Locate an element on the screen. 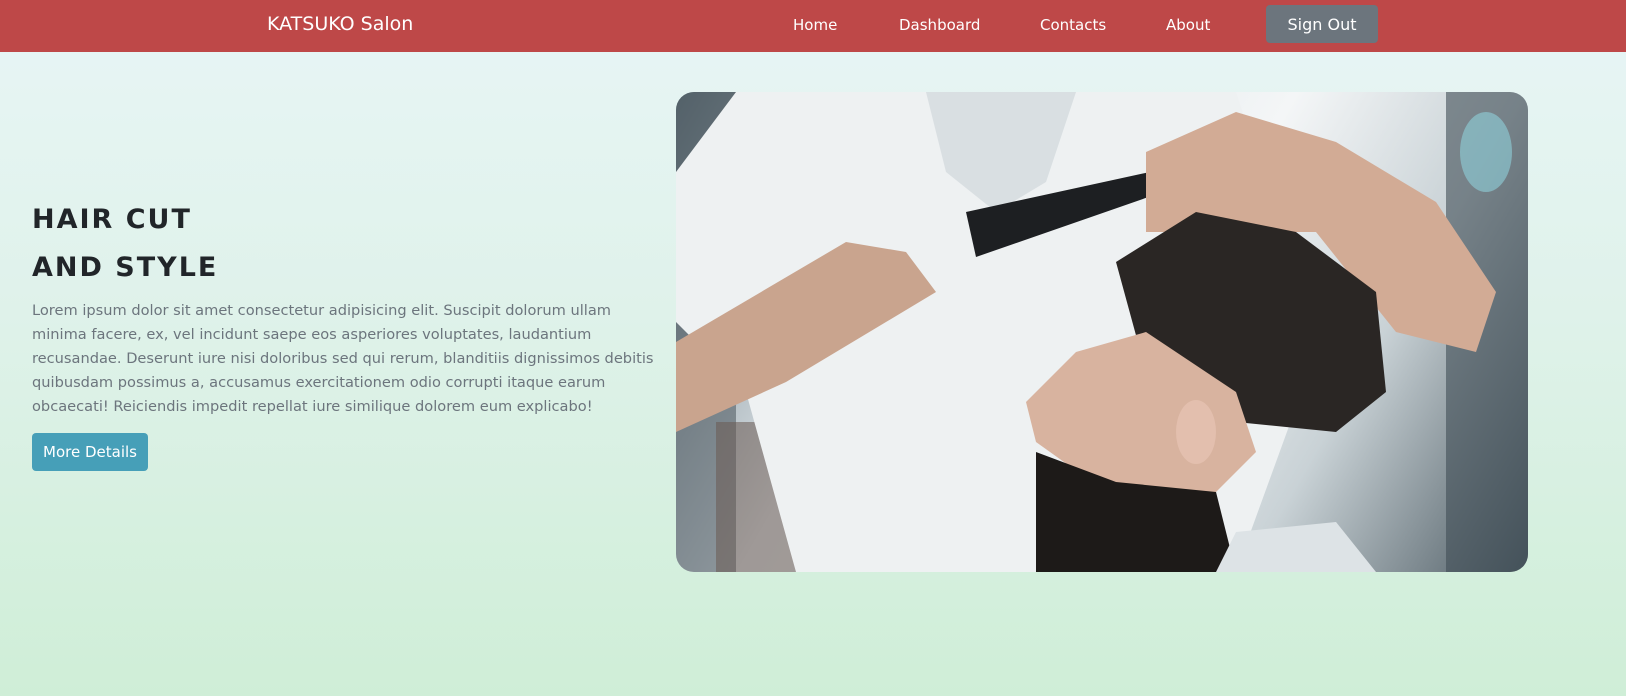  more-details-button: More Details is located at coordinates (90, 452).